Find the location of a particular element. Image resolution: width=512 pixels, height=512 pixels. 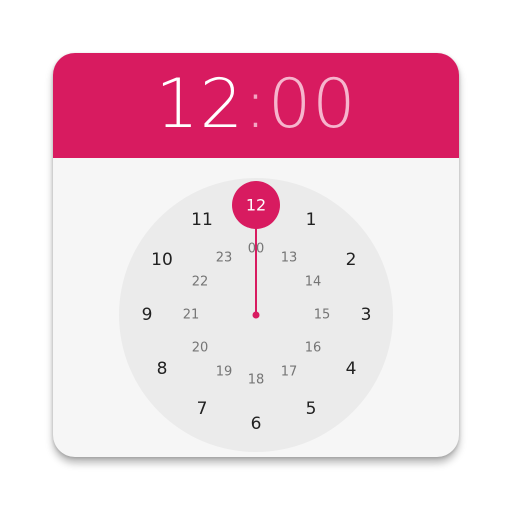

hour-10: 10 is located at coordinates (162, 260).